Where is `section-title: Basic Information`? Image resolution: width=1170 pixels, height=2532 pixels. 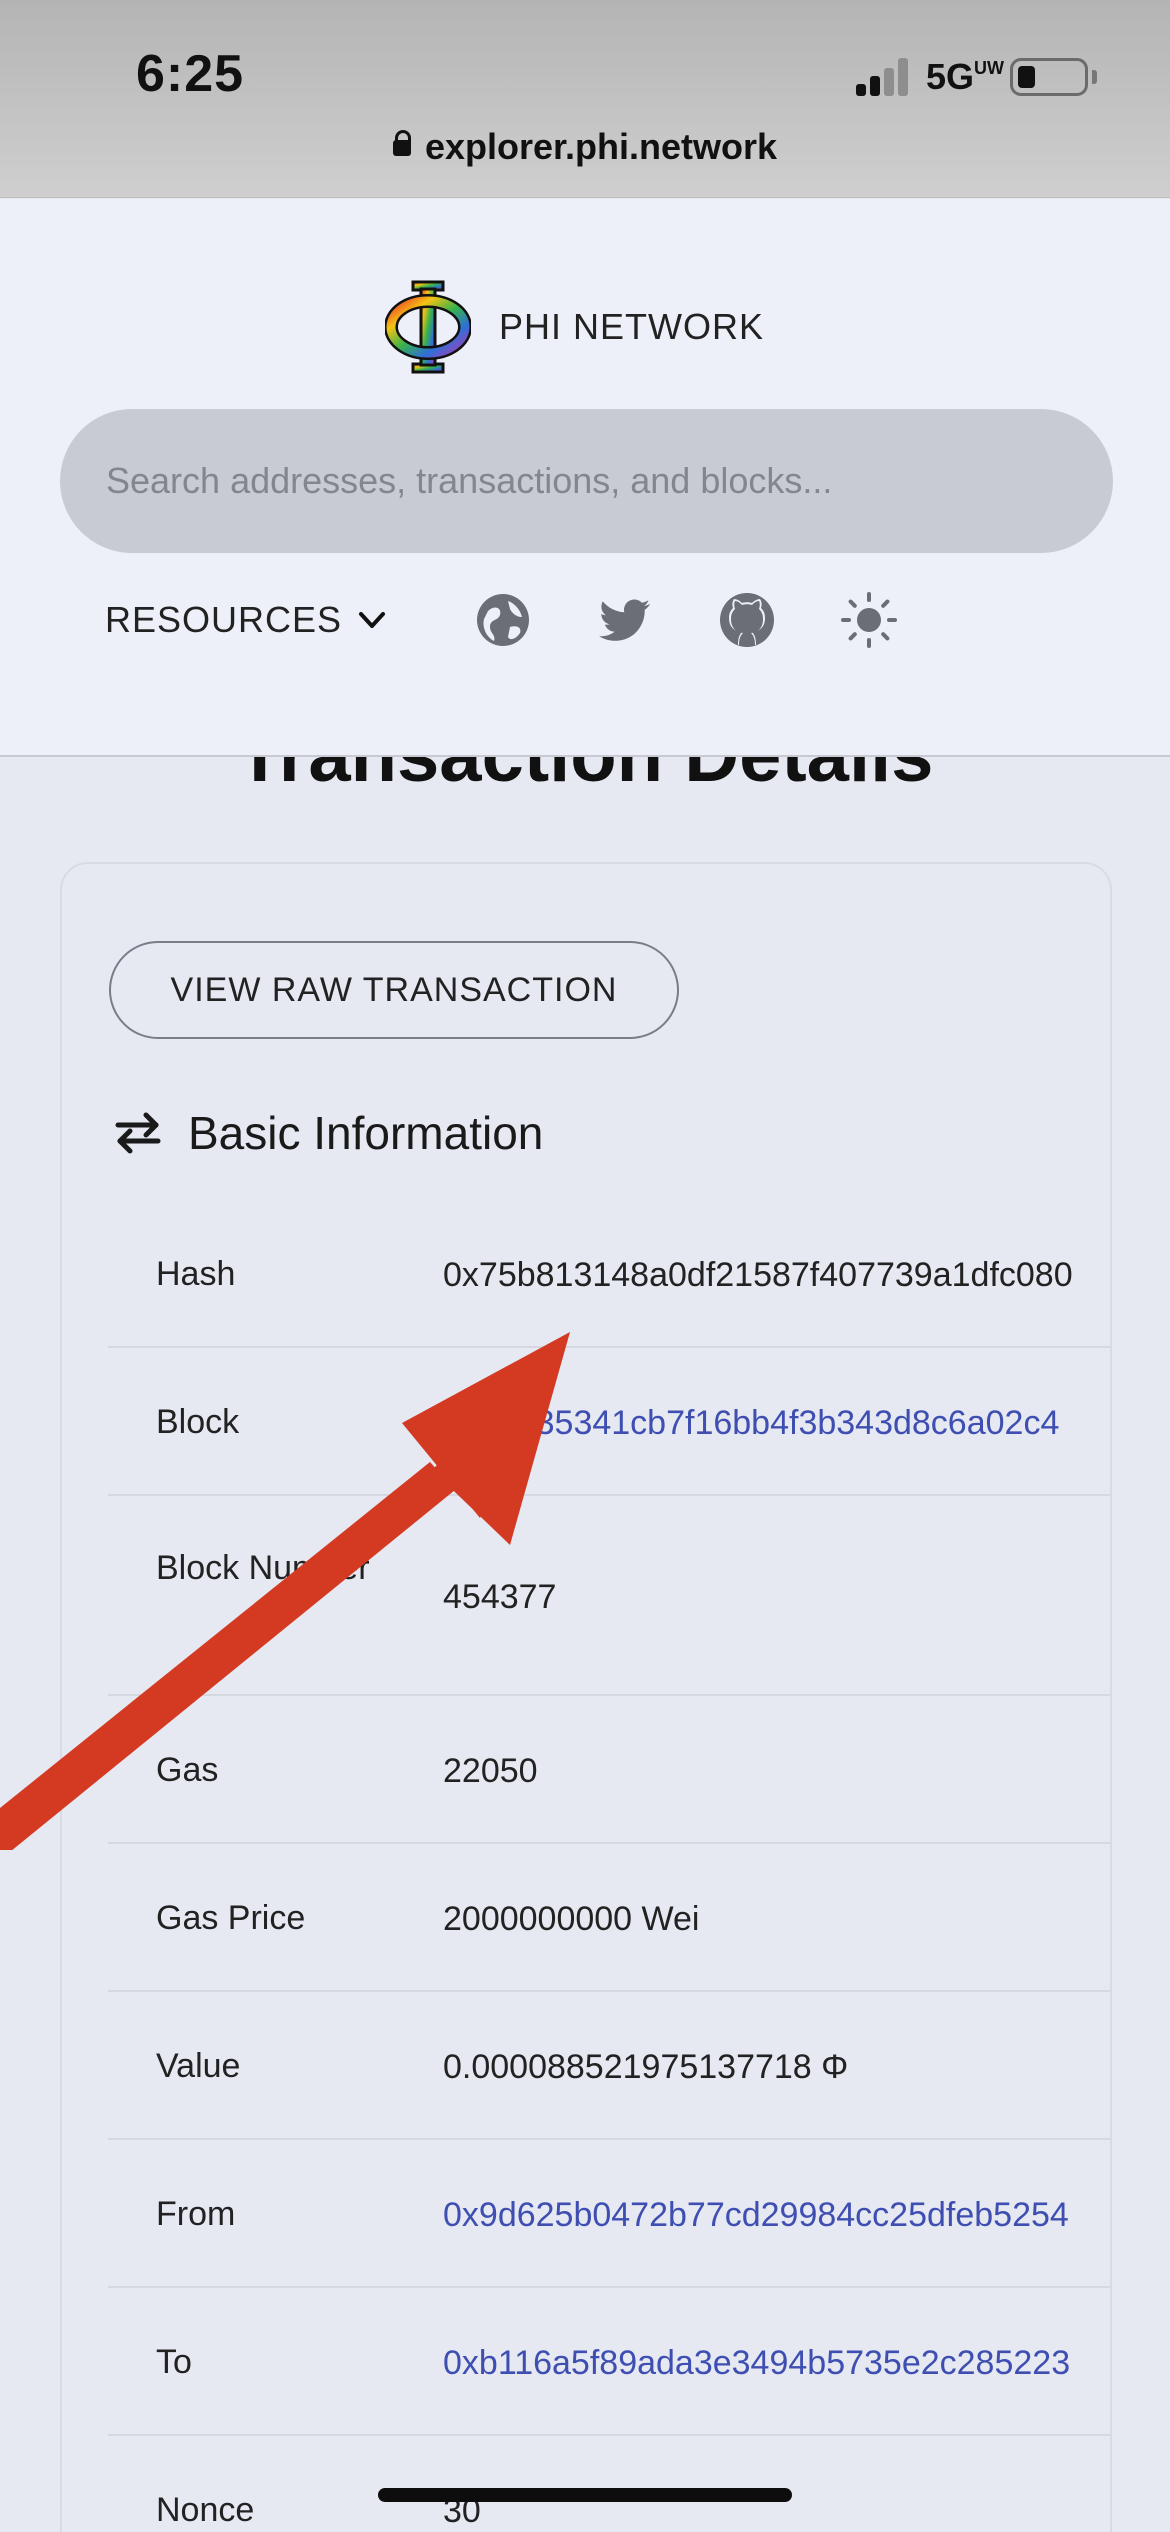 section-title: Basic Information is located at coordinates (366, 1133).